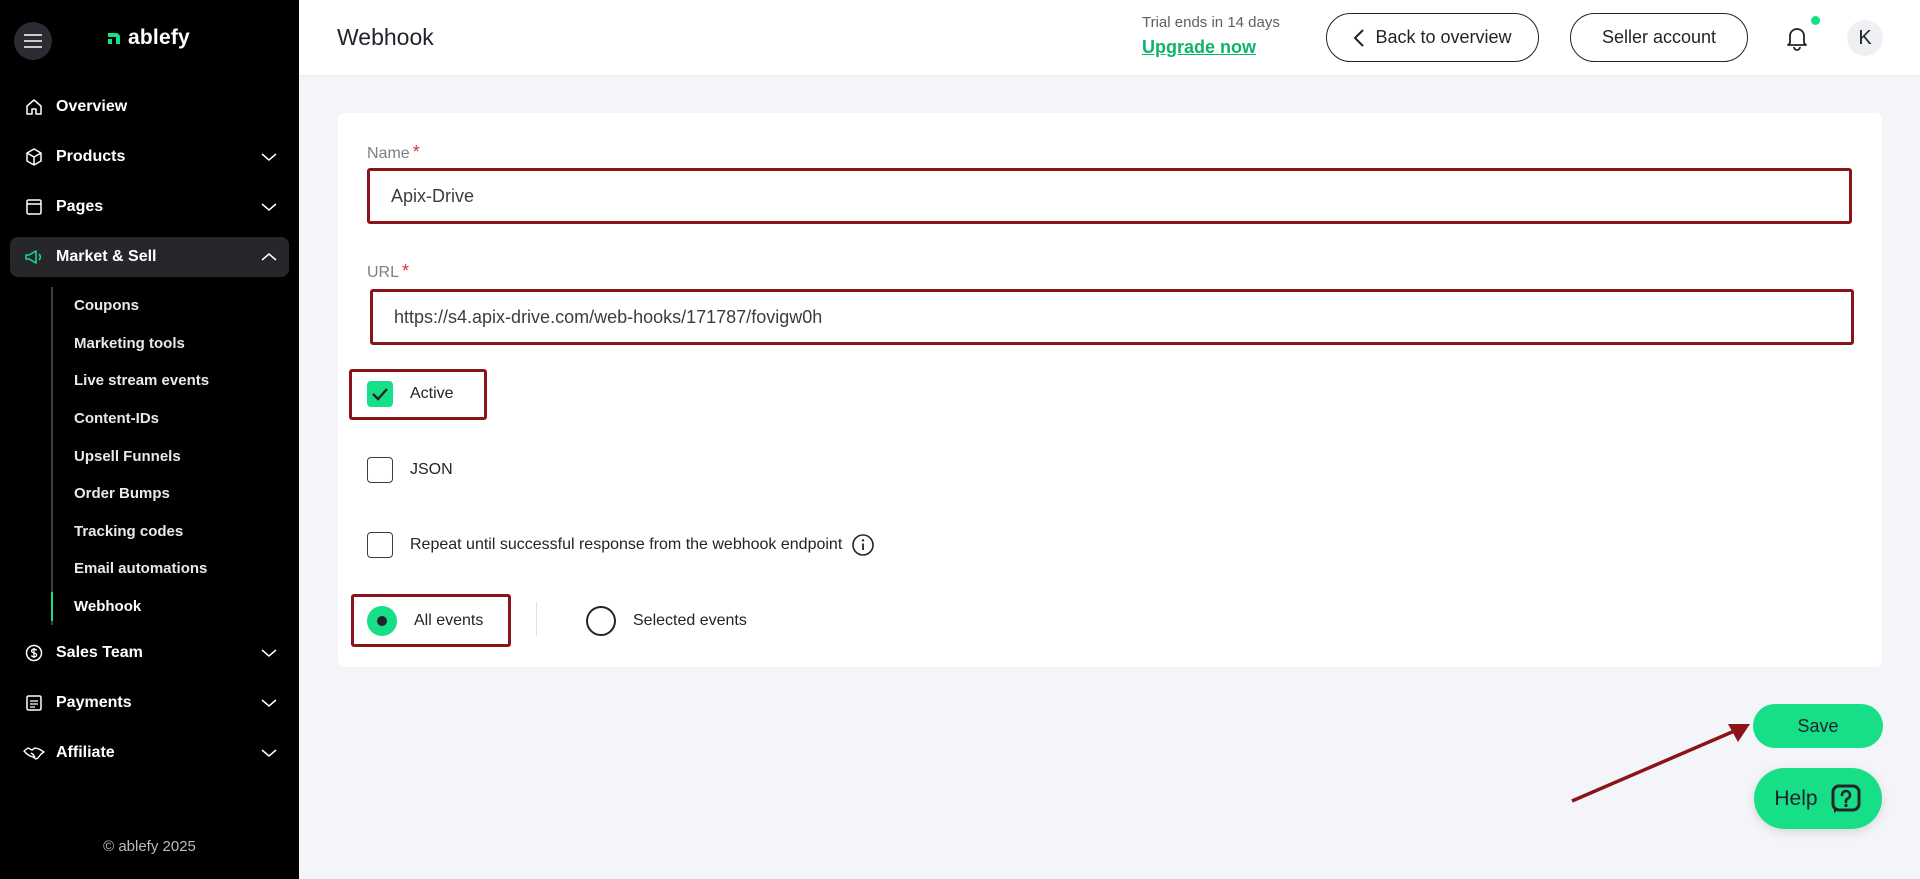  Describe the element at coordinates (171, 381) in the screenshot. I see `submenu-item-live-stream-events: Live stream events` at that location.